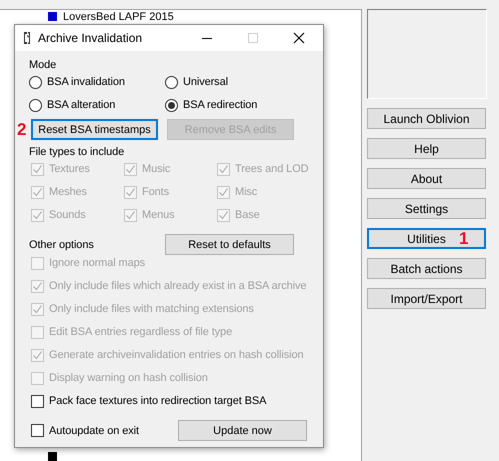  Describe the element at coordinates (242, 430) in the screenshot. I see `dialog-button: Update now` at that location.